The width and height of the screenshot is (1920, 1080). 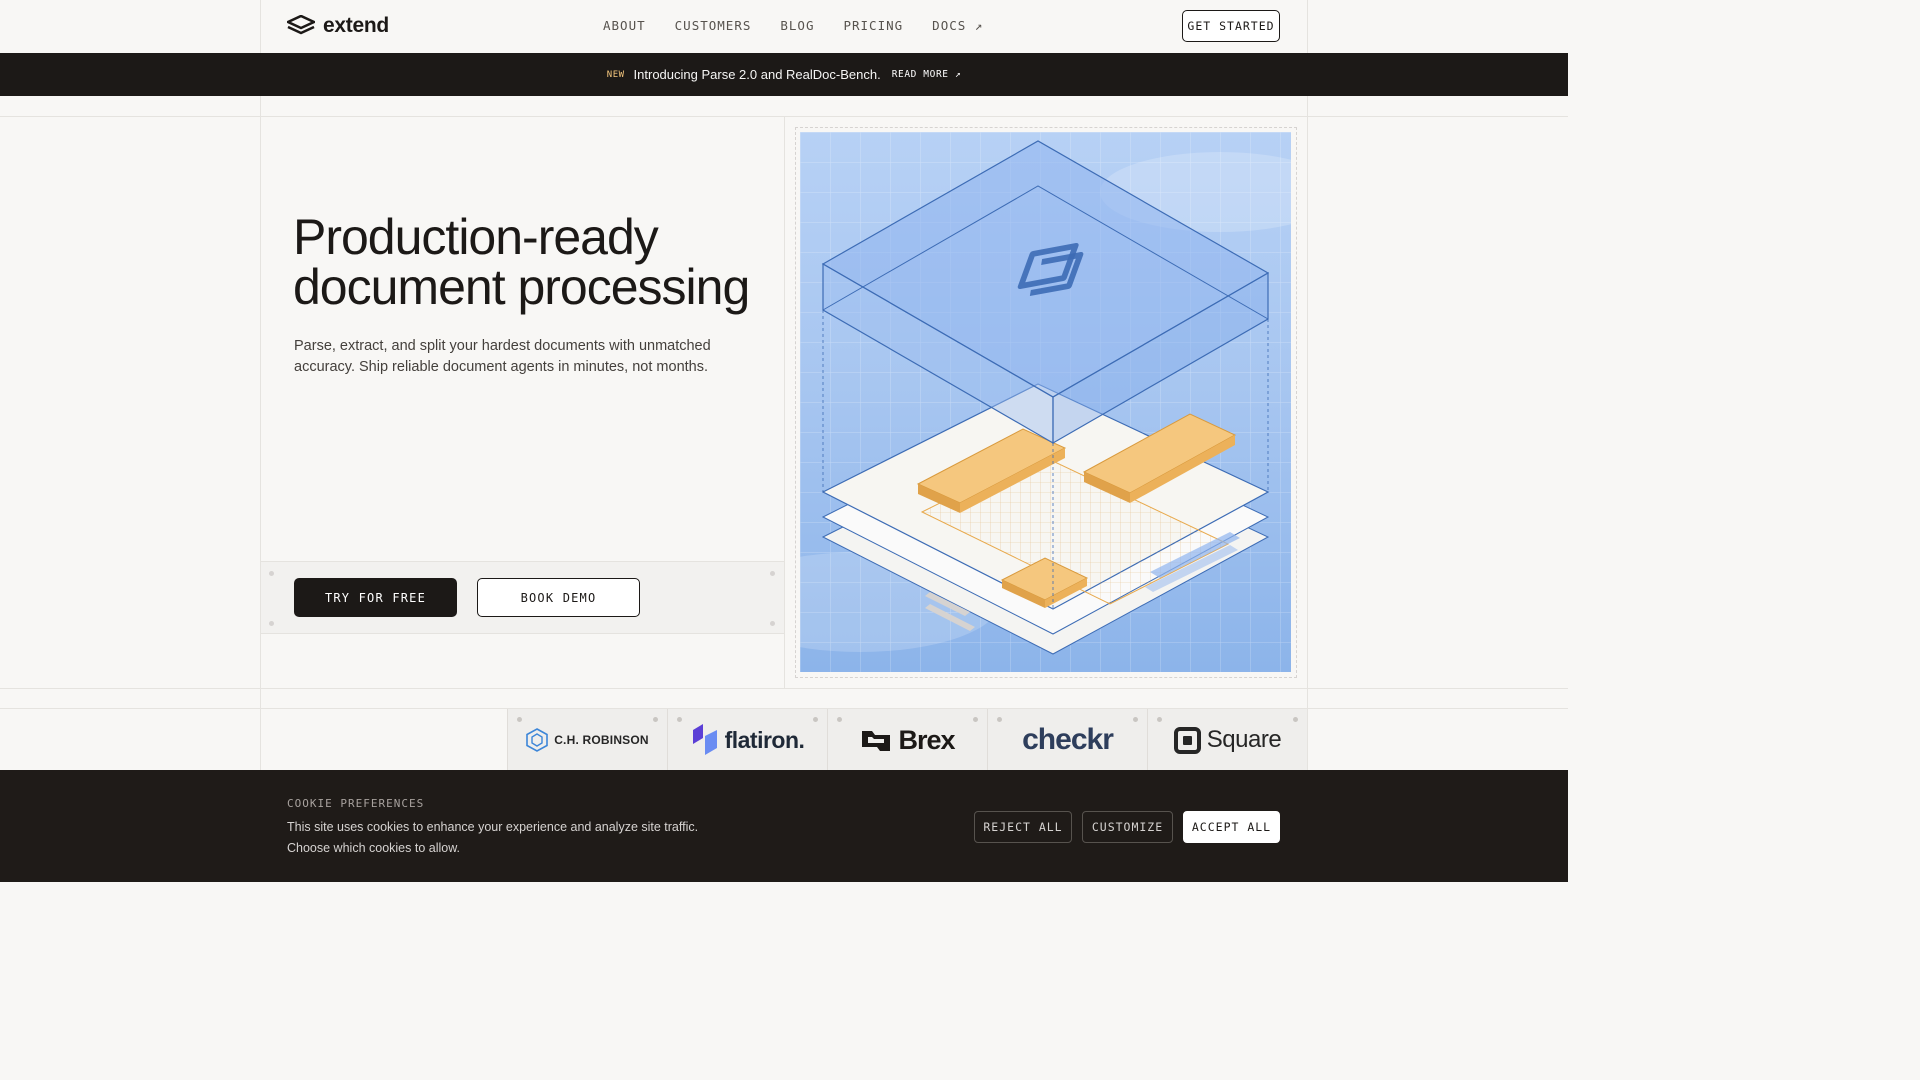 I want to click on hero-illustration, so click(x=1045, y=402).